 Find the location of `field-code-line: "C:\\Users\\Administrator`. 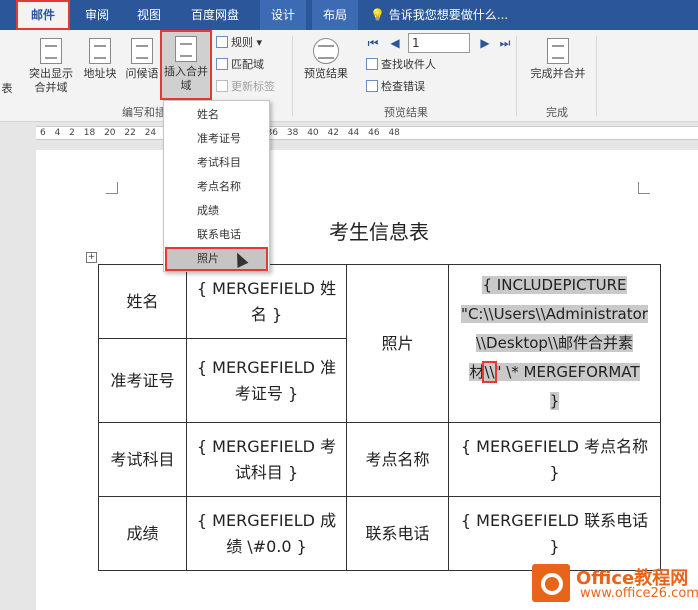

field-code-line: "C:\\Users\\Administrator is located at coordinates (554, 314).